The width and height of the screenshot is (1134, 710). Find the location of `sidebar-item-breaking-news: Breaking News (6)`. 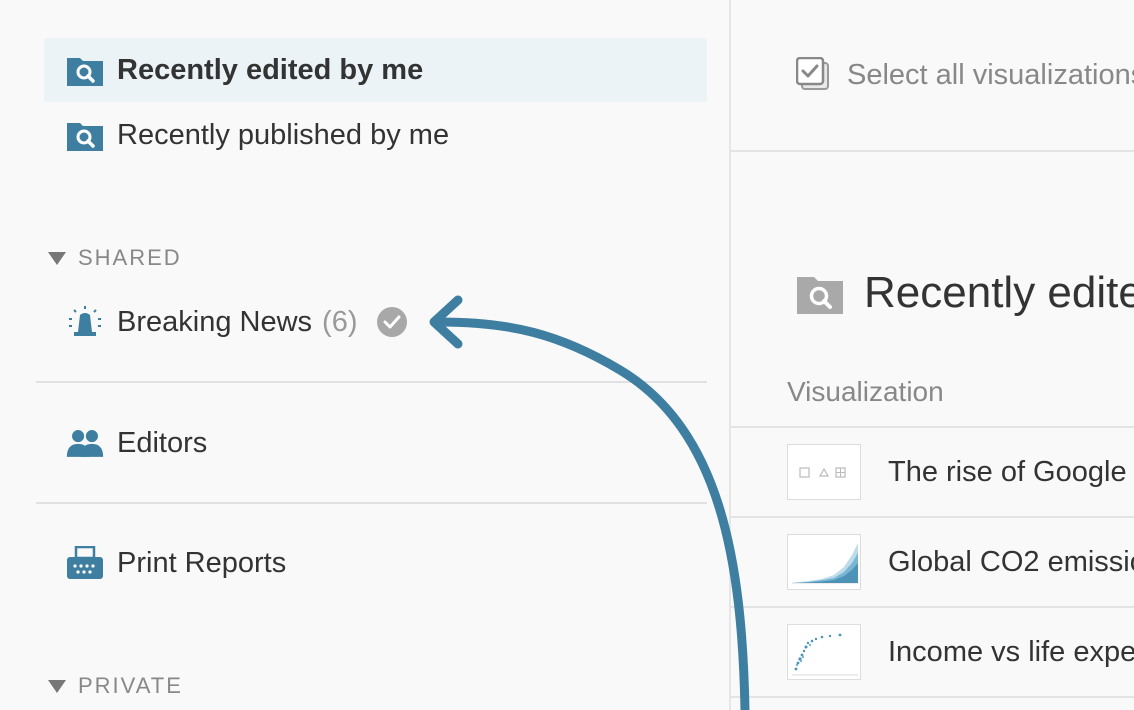

sidebar-item-breaking-news: Breaking News (6) is located at coordinates (375, 322).